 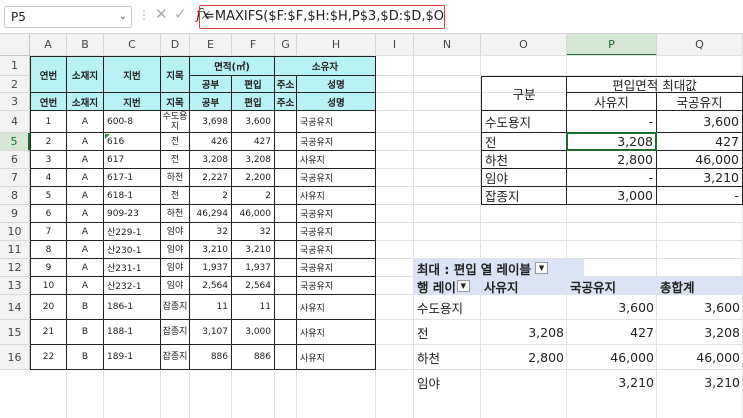 I want to click on chevron-down-icon: ⌄, so click(x=123, y=17).